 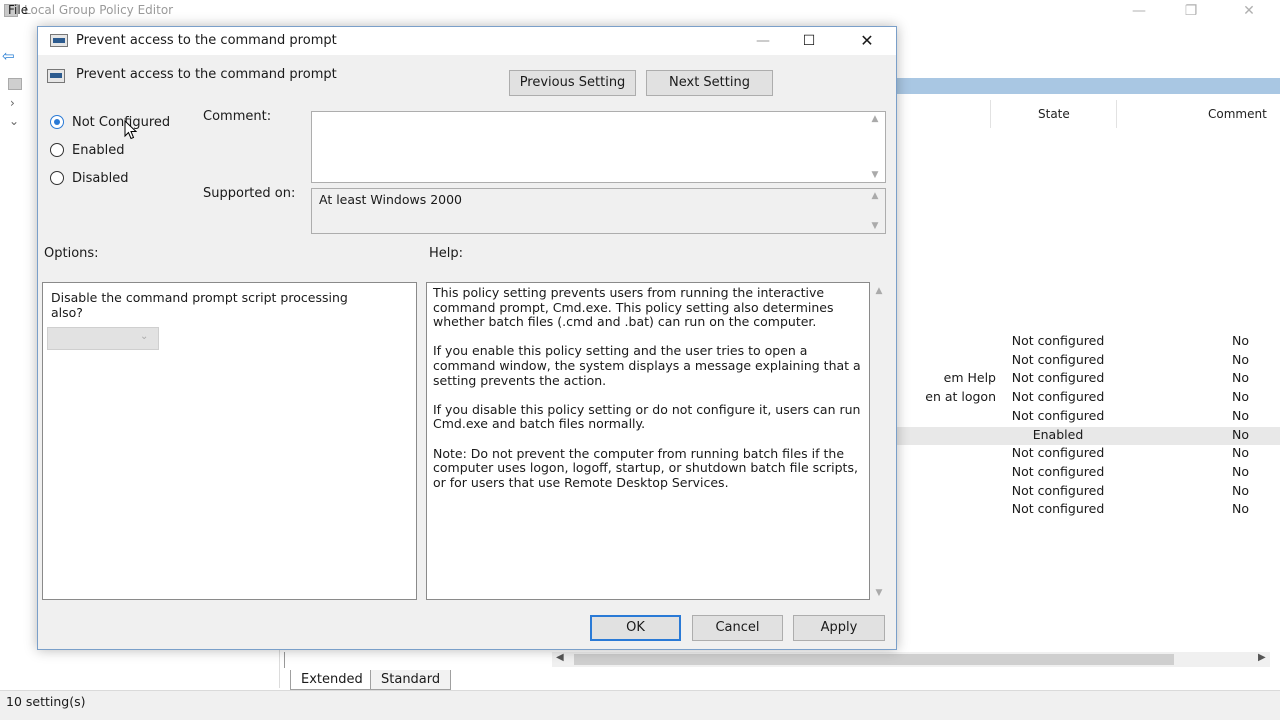 What do you see at coordinates (446, 253) in the screenshot?
I see `help-label: Help:` at bounding box center [446, 253].